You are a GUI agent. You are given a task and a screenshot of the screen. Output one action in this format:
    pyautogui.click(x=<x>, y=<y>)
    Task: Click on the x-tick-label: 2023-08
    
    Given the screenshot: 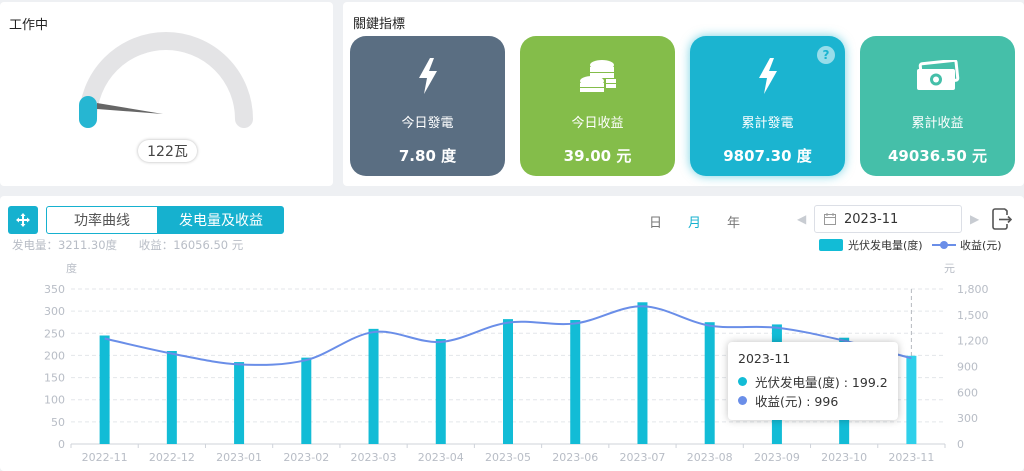 What is the action you would take?
    pyautogui.click(x=710, y=457)
    